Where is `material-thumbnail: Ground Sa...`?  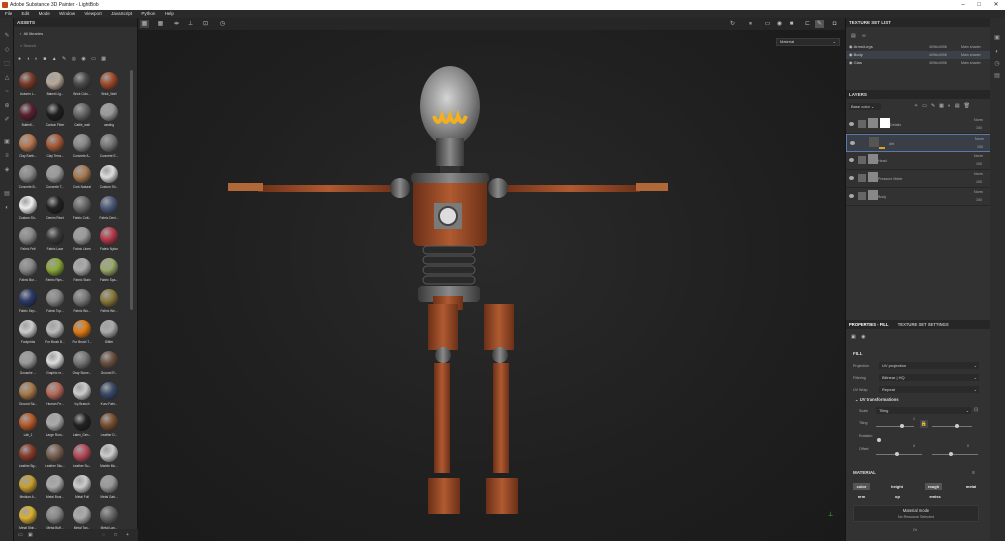 material-thumbnail: Ground Sa... is located at coordinates (29, 395).